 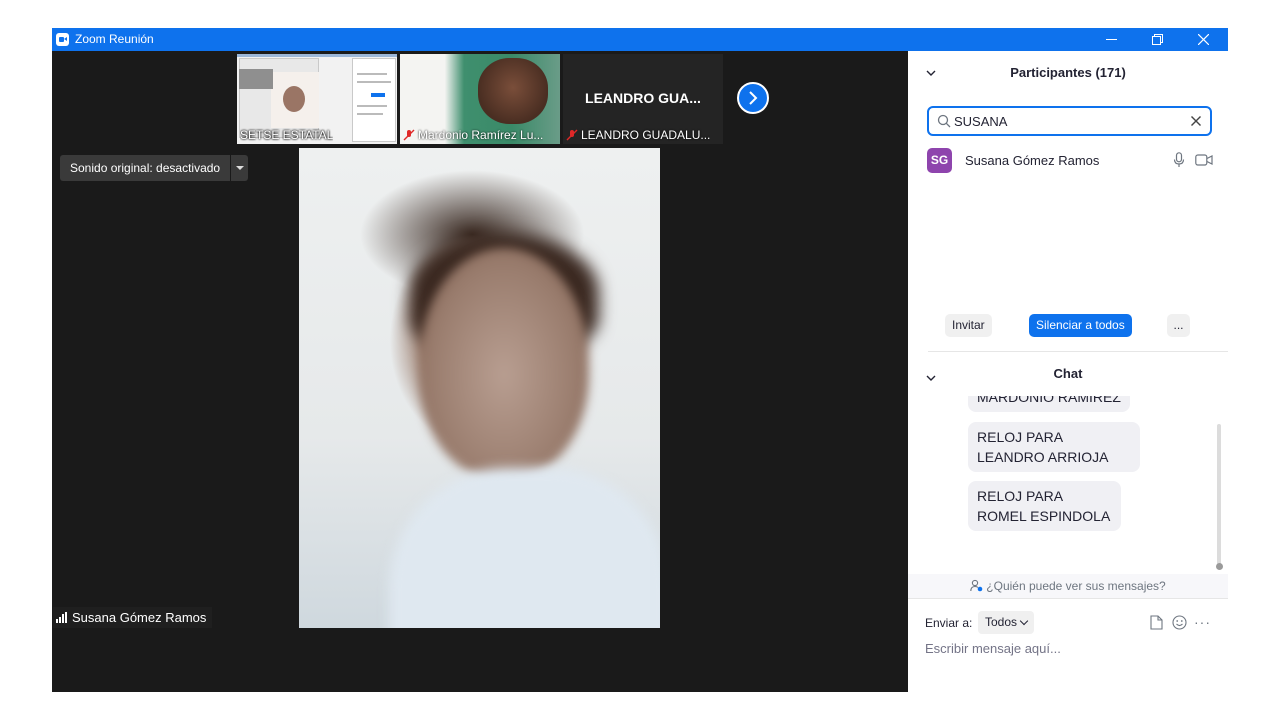 I want to click on chat-scroll-thumb, so click(x=1219, y=566).